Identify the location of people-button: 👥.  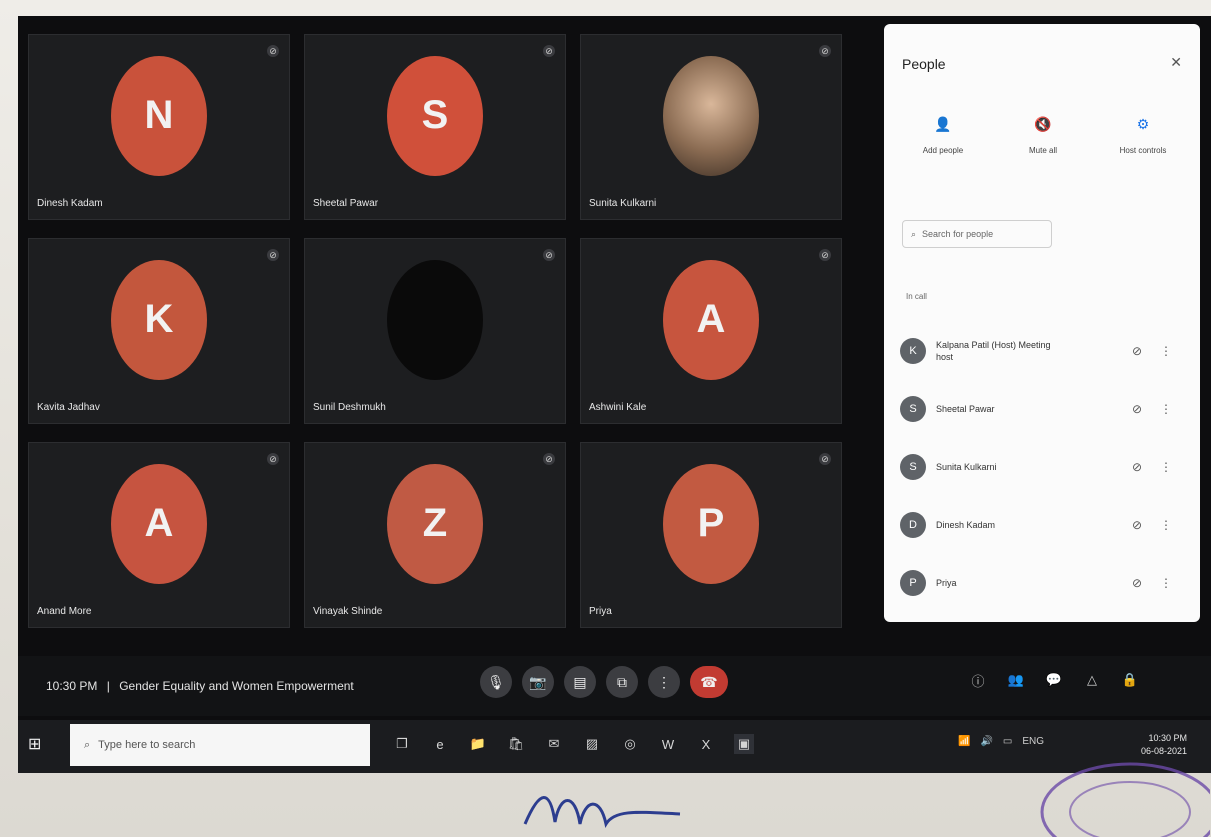
(1016, 680).